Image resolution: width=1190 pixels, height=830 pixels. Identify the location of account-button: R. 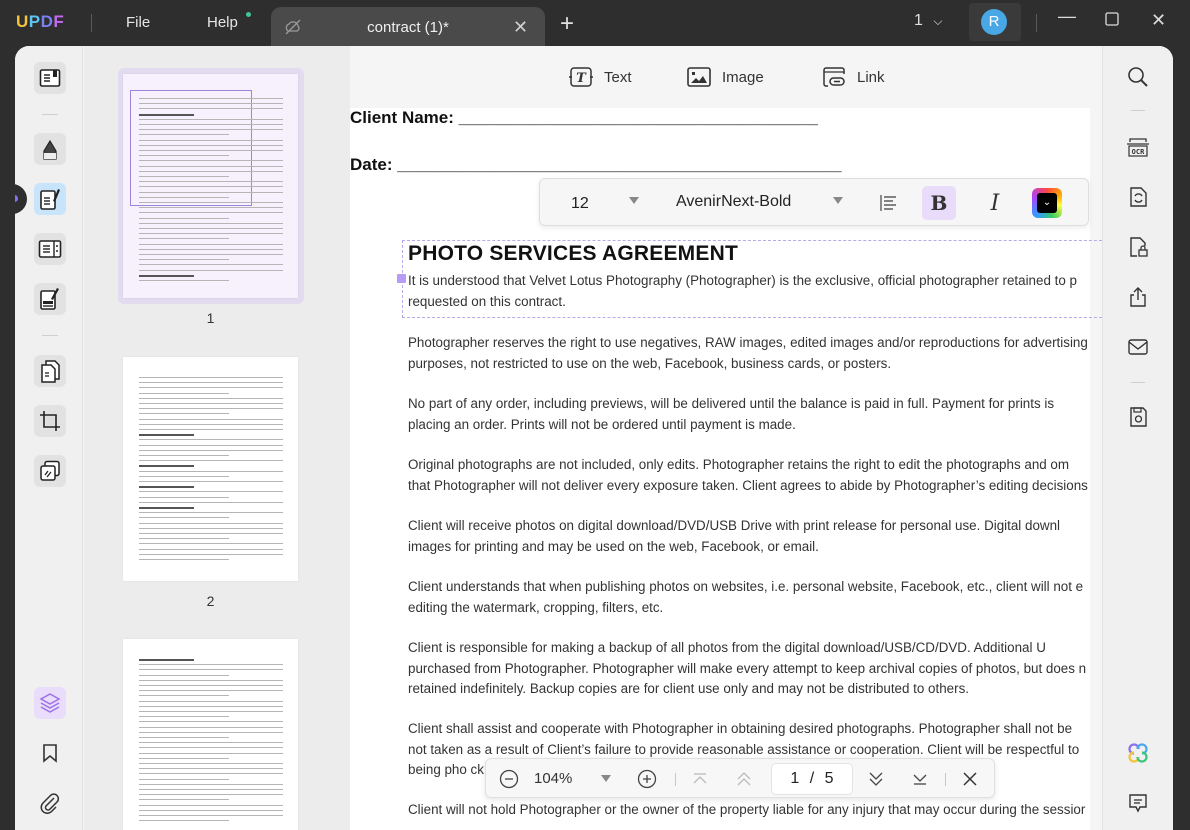
(995, 22).